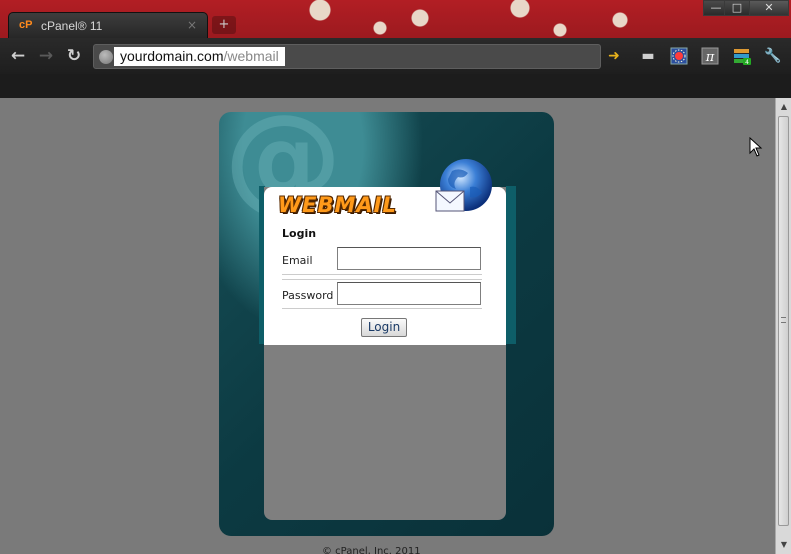  I want to click on url-text: yourdomain.com/webmail, so click(199, 56).